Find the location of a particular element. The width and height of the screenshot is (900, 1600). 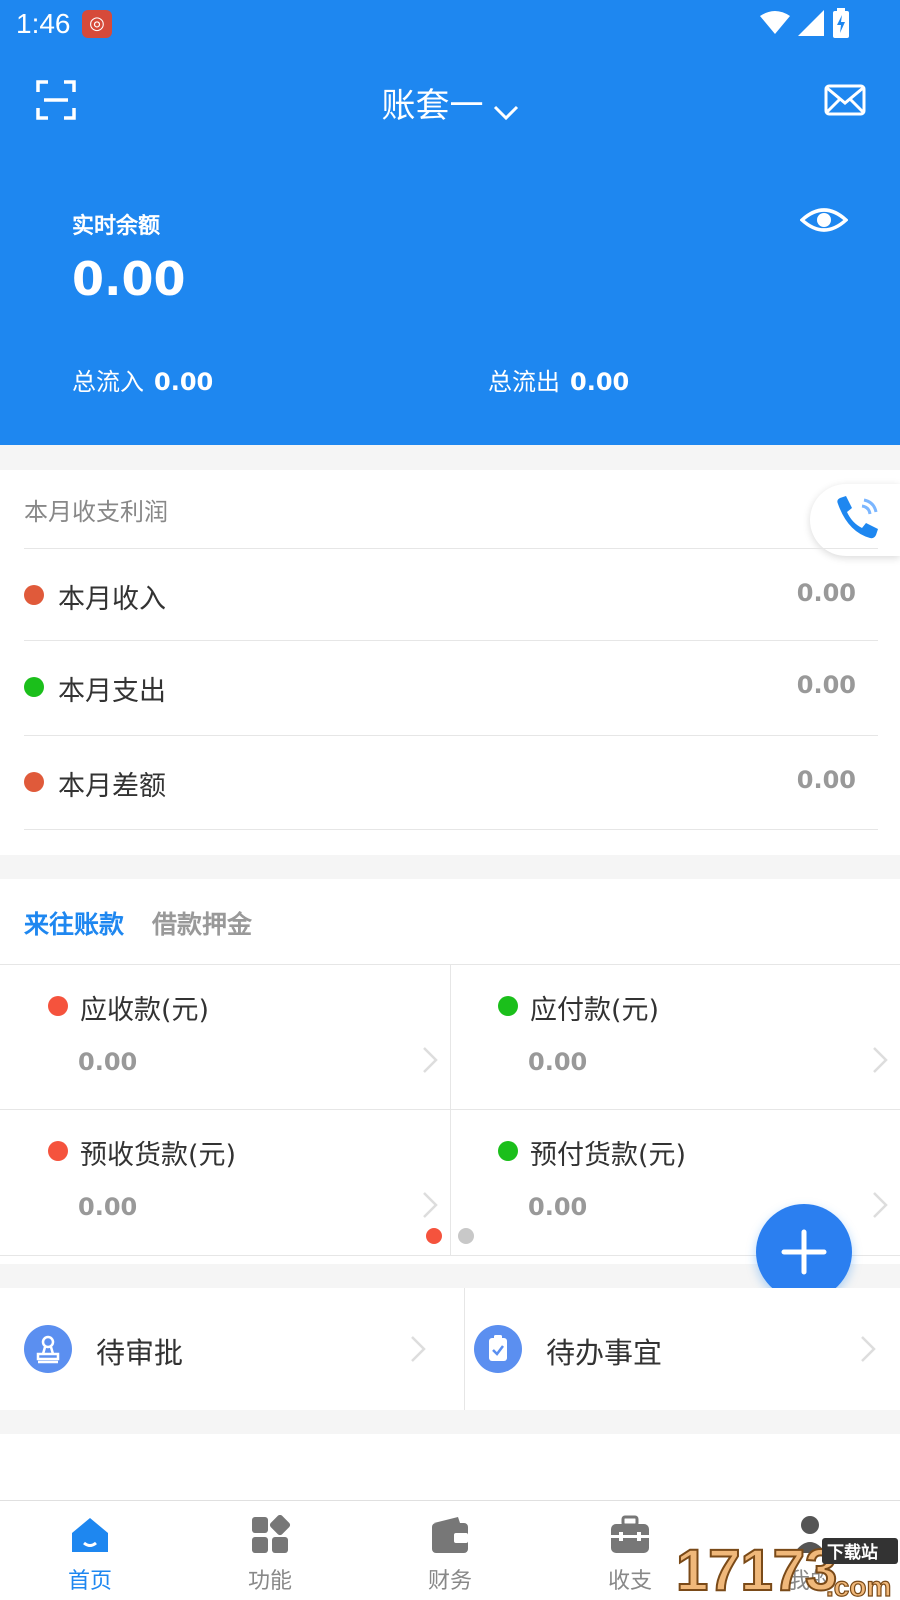

month-row-label: 本月收入 is located at coordinates (112, 599).